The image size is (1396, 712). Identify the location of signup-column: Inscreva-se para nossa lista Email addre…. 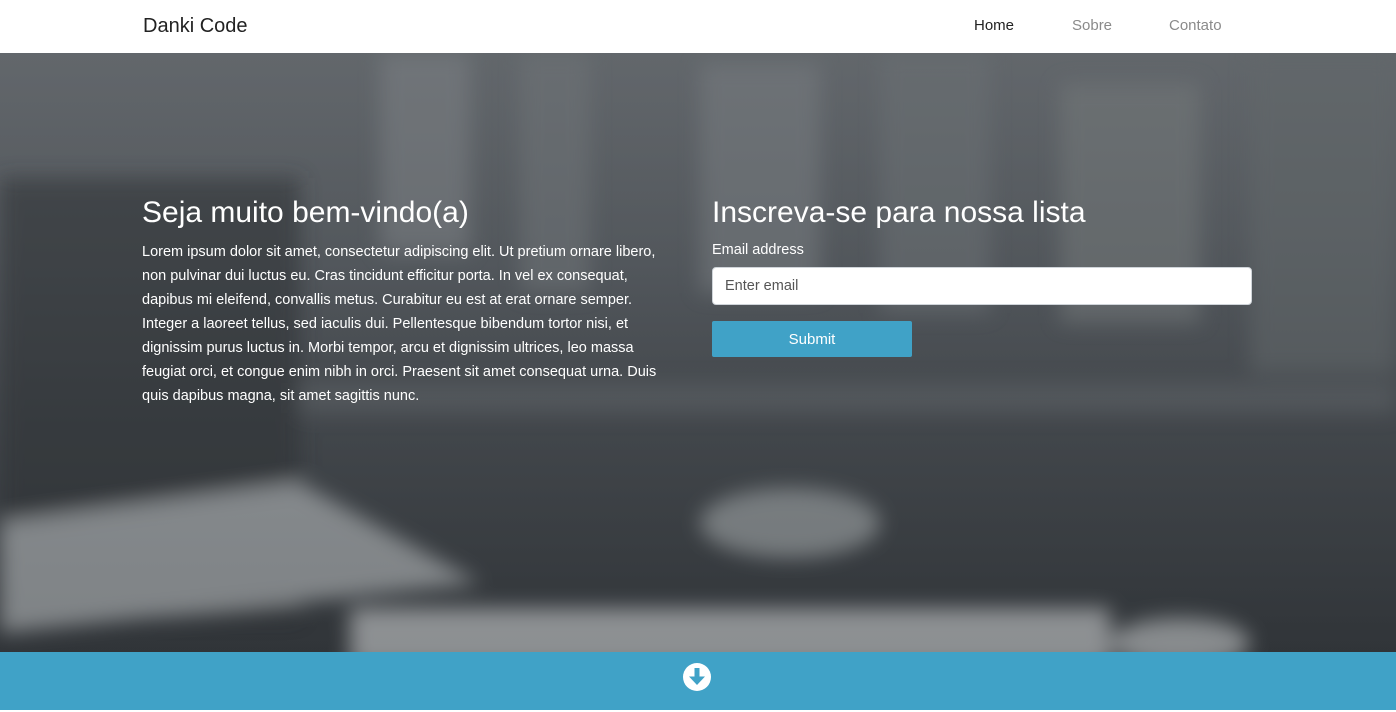
(982, 276).